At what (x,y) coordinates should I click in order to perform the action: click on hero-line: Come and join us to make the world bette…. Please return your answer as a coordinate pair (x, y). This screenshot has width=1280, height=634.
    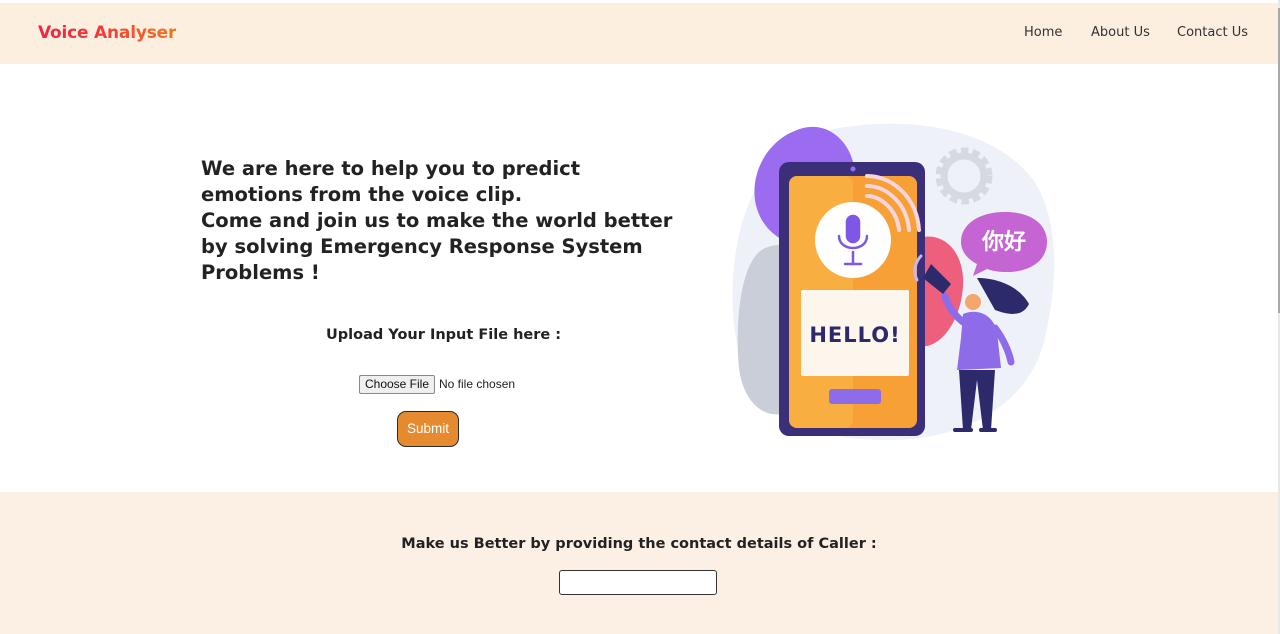
    Looking at the image, I should click on (437, 220).